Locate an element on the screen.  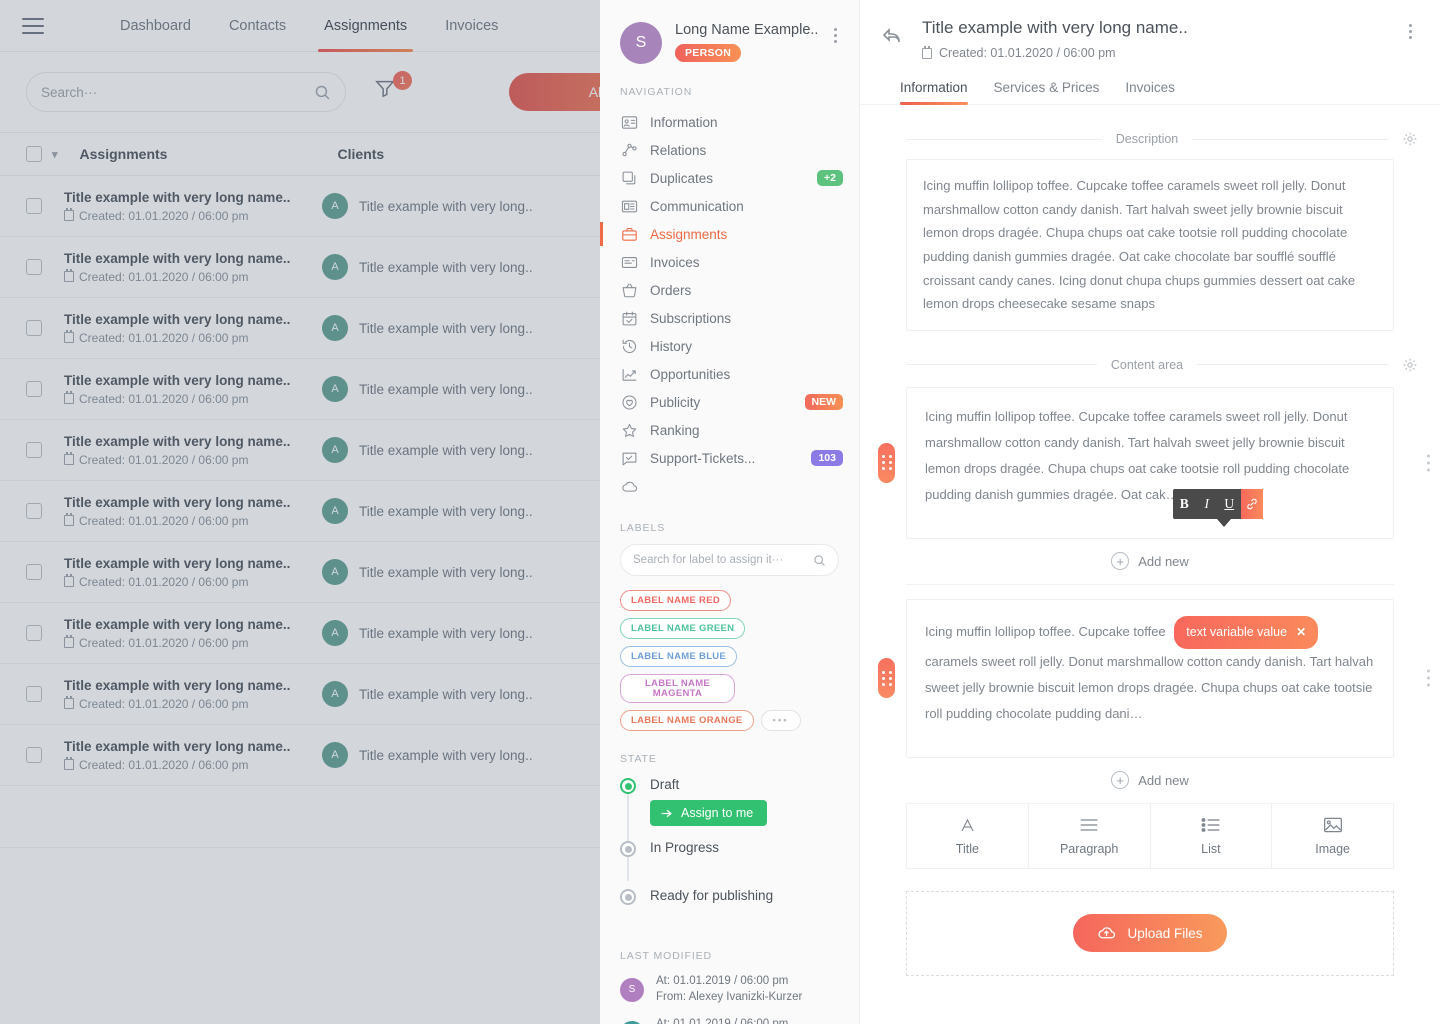
add-new-block-1: + Add new is located at coordinates (1150, 562).